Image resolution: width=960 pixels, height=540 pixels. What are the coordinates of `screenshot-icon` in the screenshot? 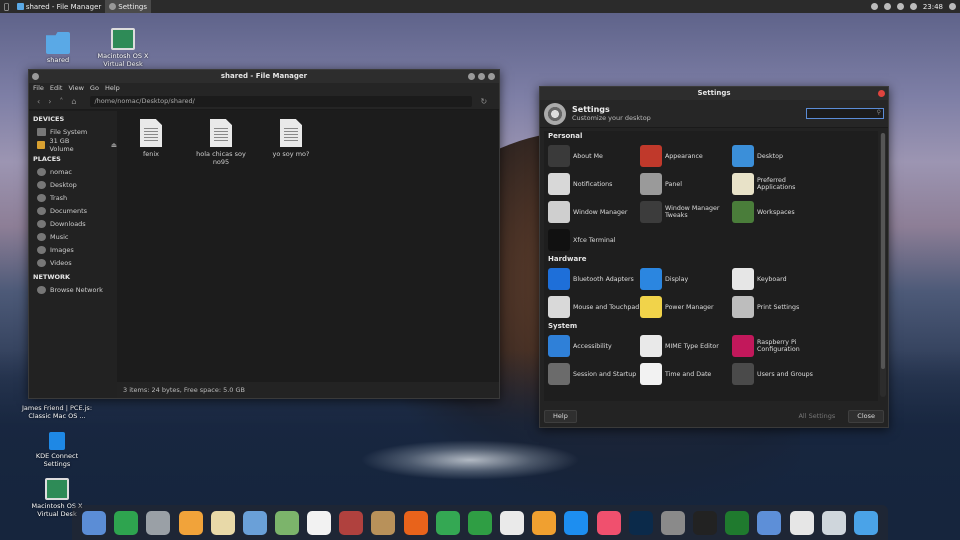 It's located at (874, 6).